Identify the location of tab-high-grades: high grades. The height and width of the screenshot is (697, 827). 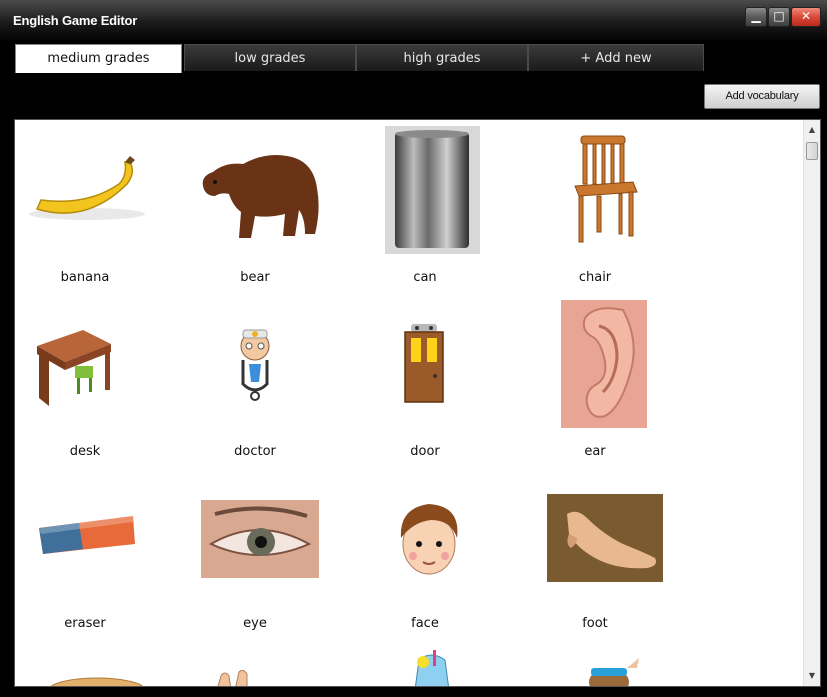
(442, 57).